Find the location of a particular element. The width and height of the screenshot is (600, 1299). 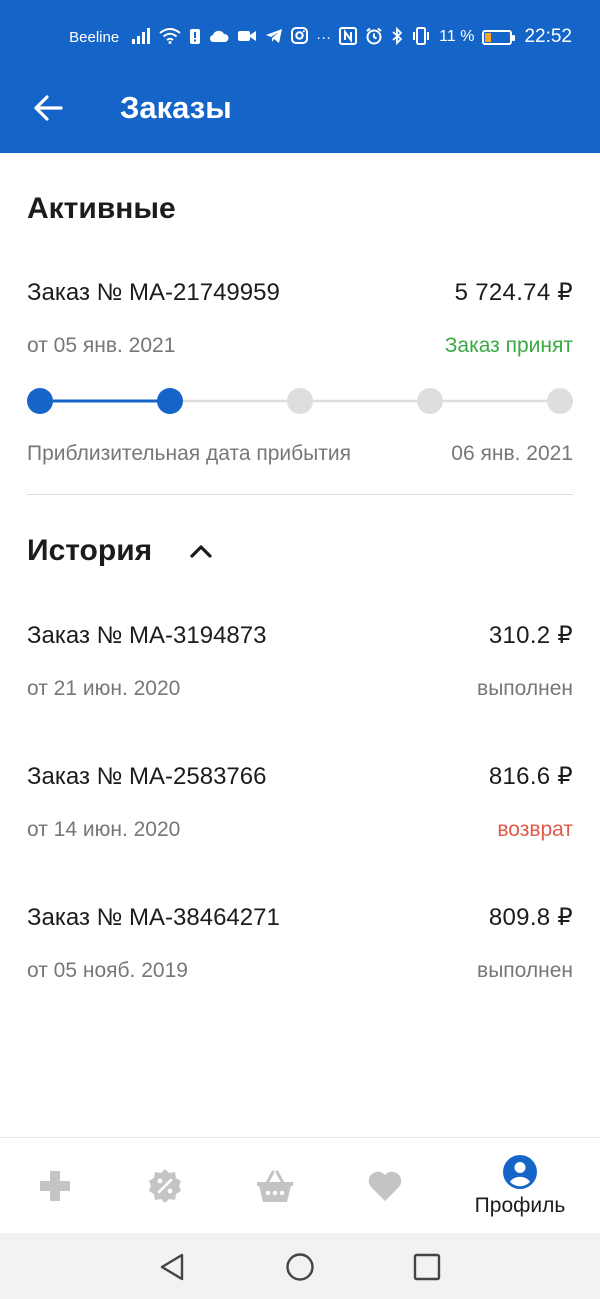

wifi-icon is located at coordinates (170, 37).